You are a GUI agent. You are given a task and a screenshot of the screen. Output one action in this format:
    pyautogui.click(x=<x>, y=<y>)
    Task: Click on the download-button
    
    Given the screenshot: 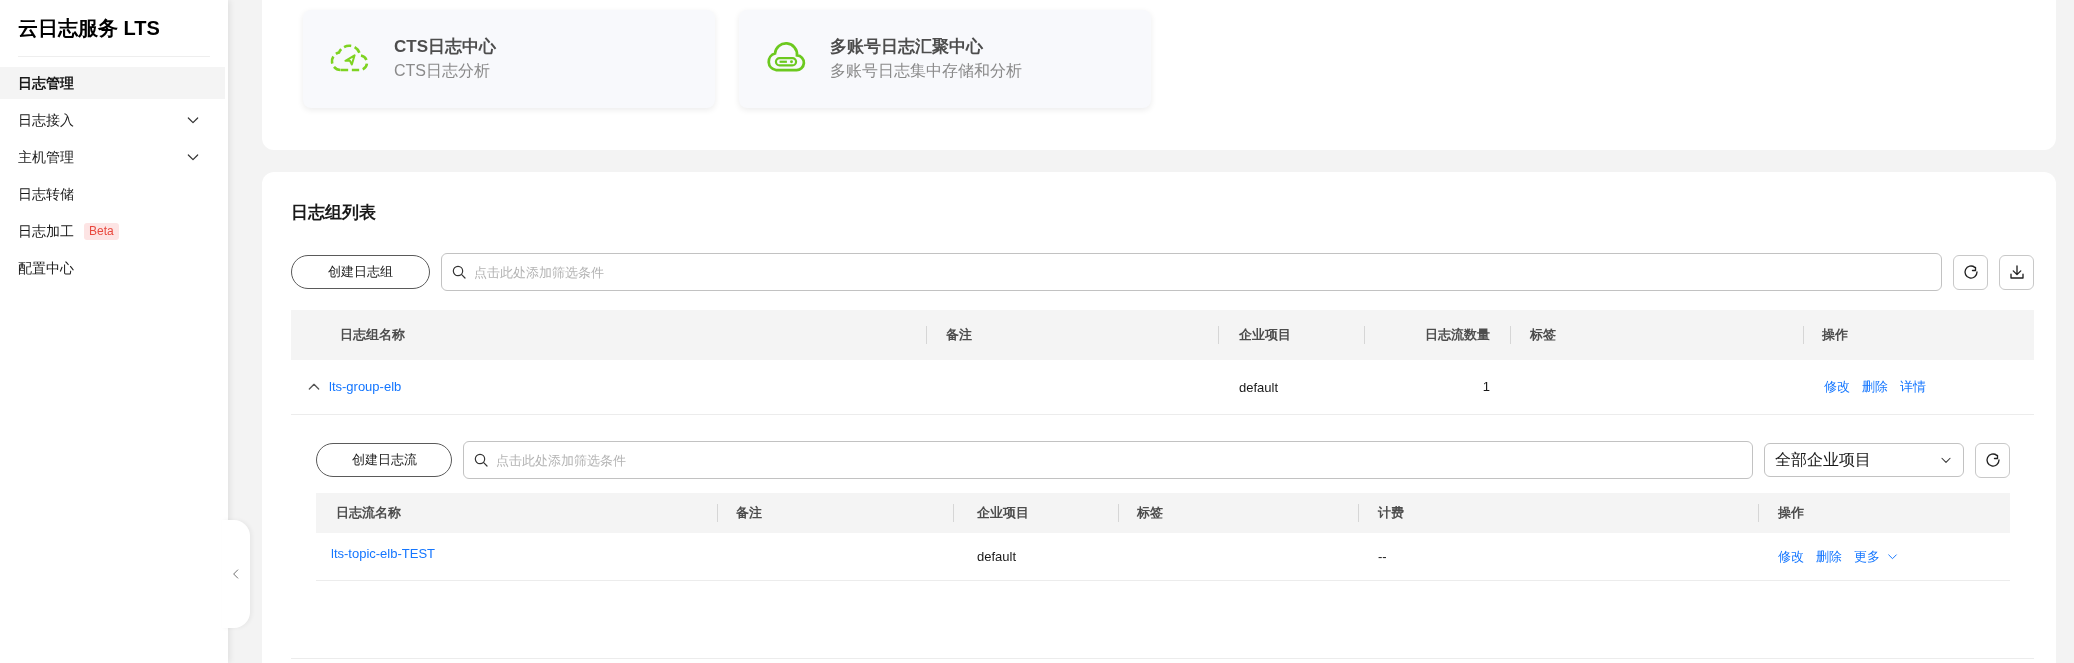 What is the action you would take?
    pyautogui.click(x=2016, y=272)
    